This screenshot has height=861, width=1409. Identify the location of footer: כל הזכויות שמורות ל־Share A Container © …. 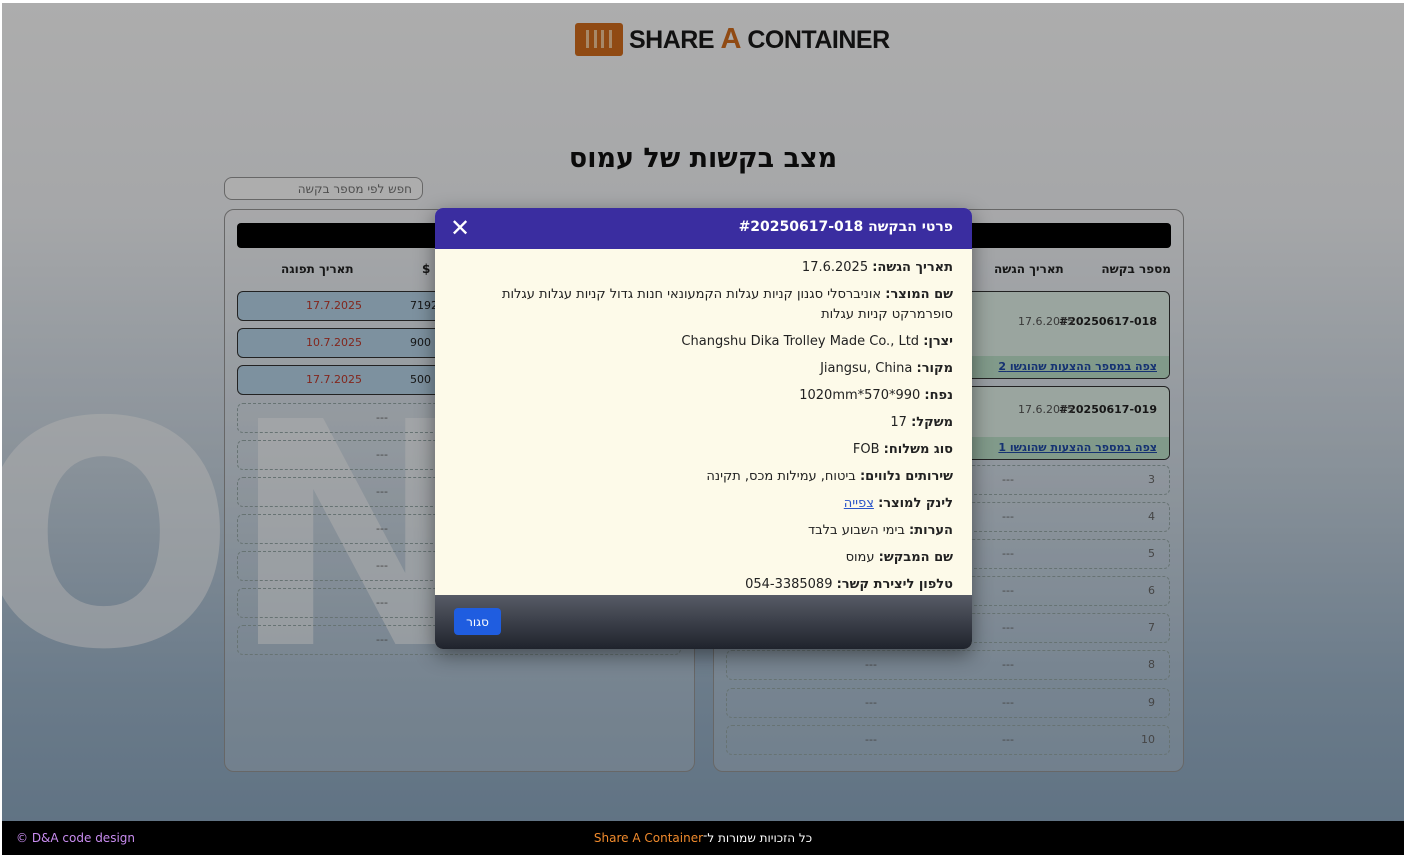
(703, 838).